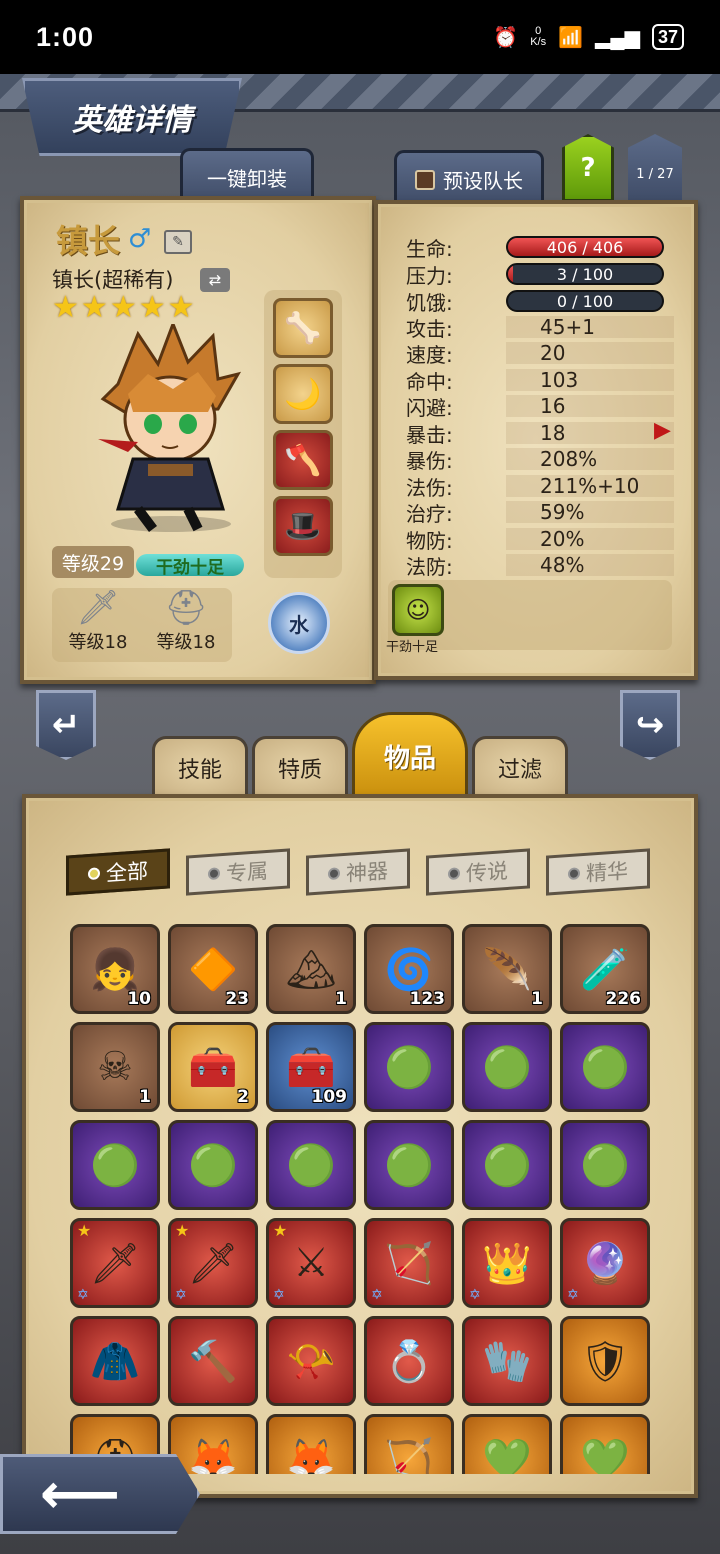 The width and height of the screenshot is (720, 1554). I want to click on inventory-item: 🔶 23, so click(213, 969).